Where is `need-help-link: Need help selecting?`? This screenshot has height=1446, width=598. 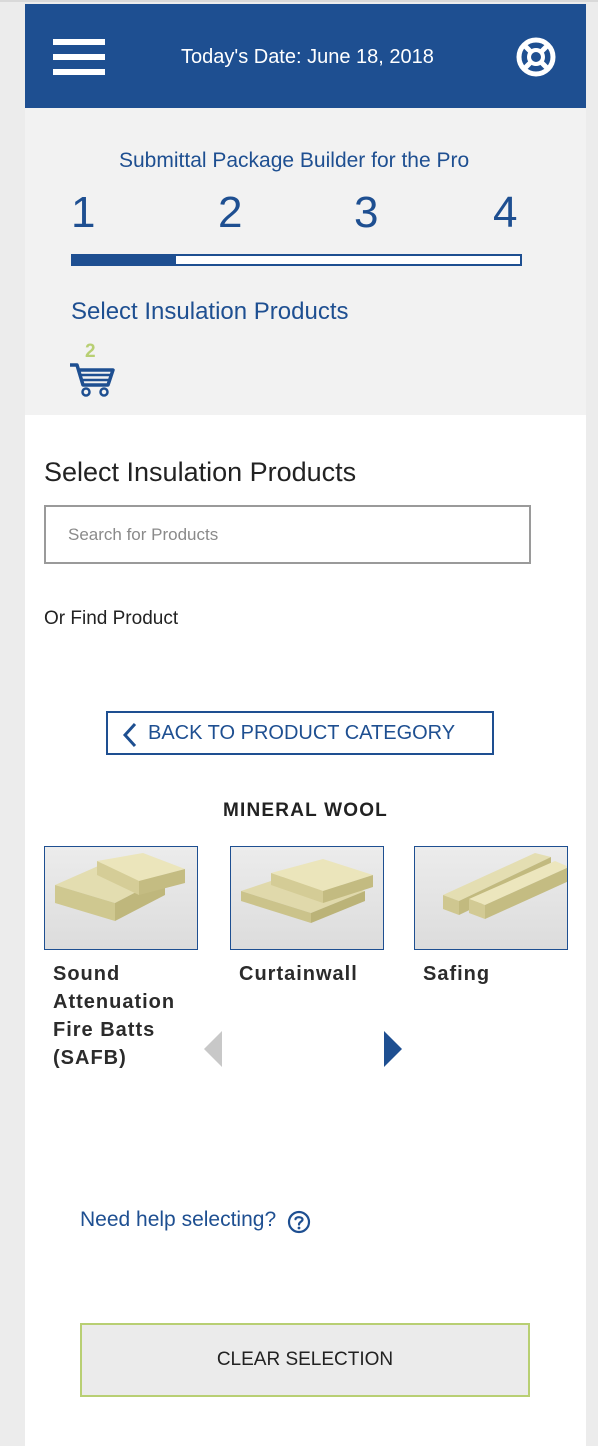 need-help-link: Need help selecting? is located at coordinates (195, 1221).